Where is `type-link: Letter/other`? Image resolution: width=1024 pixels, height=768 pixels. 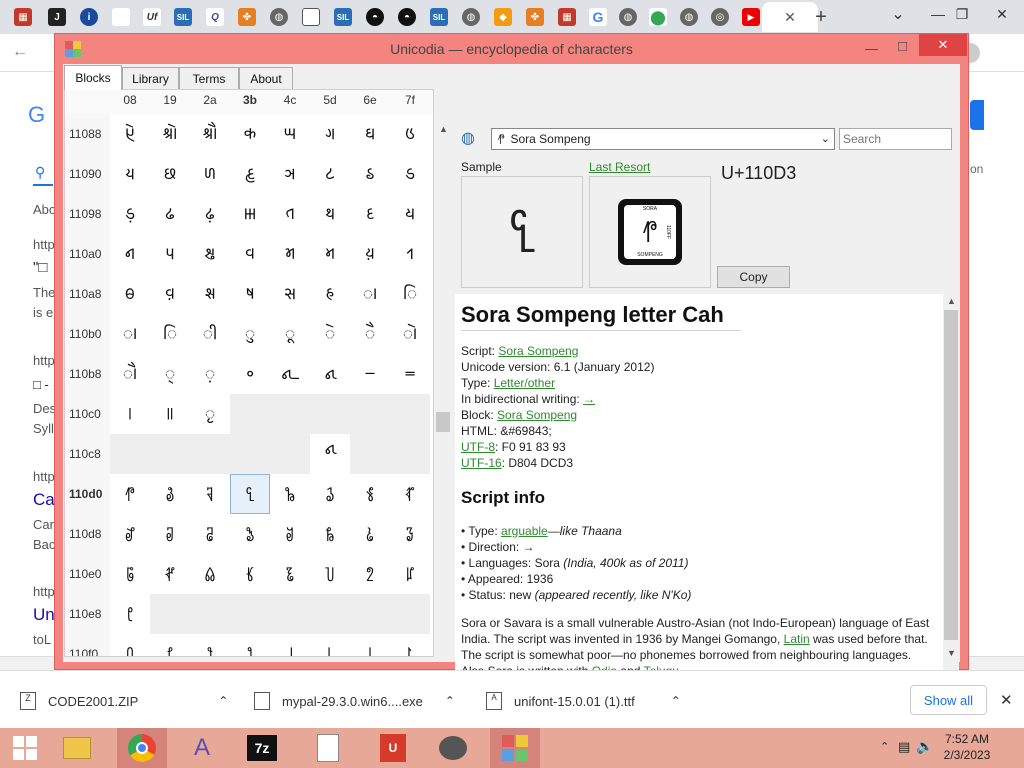
type-link: Letter/other is located at coordinates (524, 383).